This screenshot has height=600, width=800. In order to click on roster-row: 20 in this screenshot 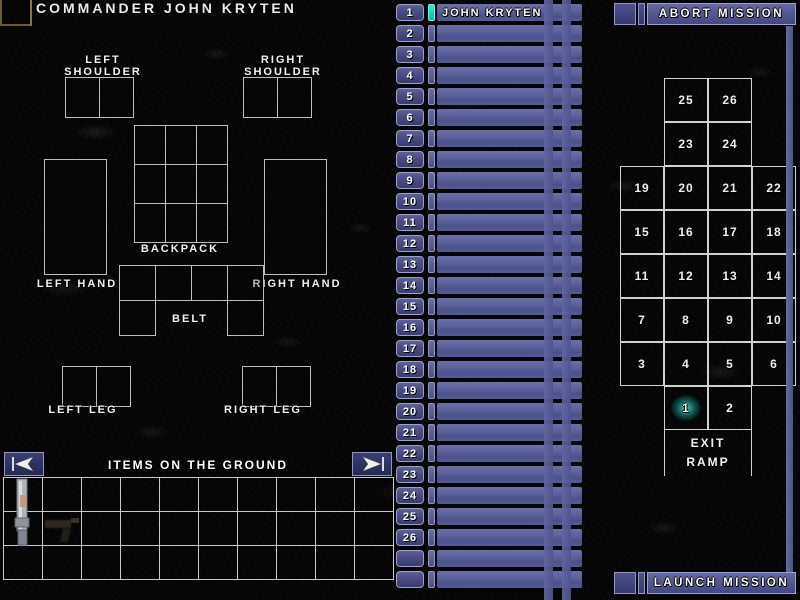, I will do `click(489, 412)`.